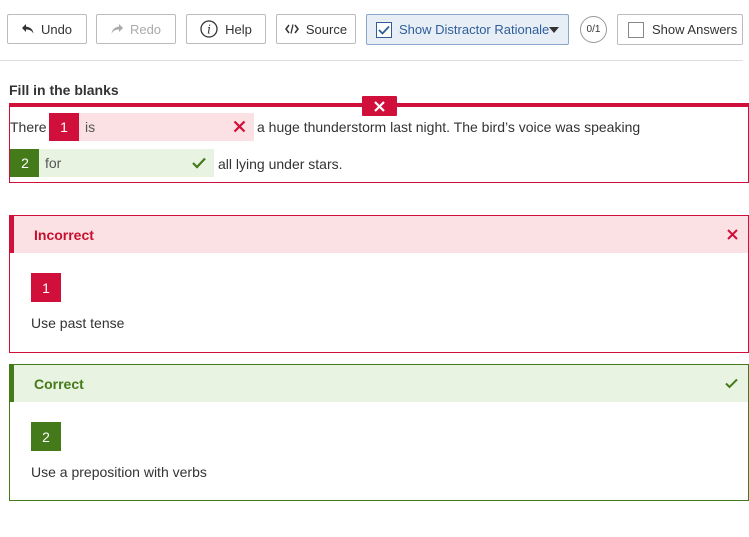 The height and width of the screenshot is (537, 749). I want to click on undo-button: Undo, so click(47, 29).